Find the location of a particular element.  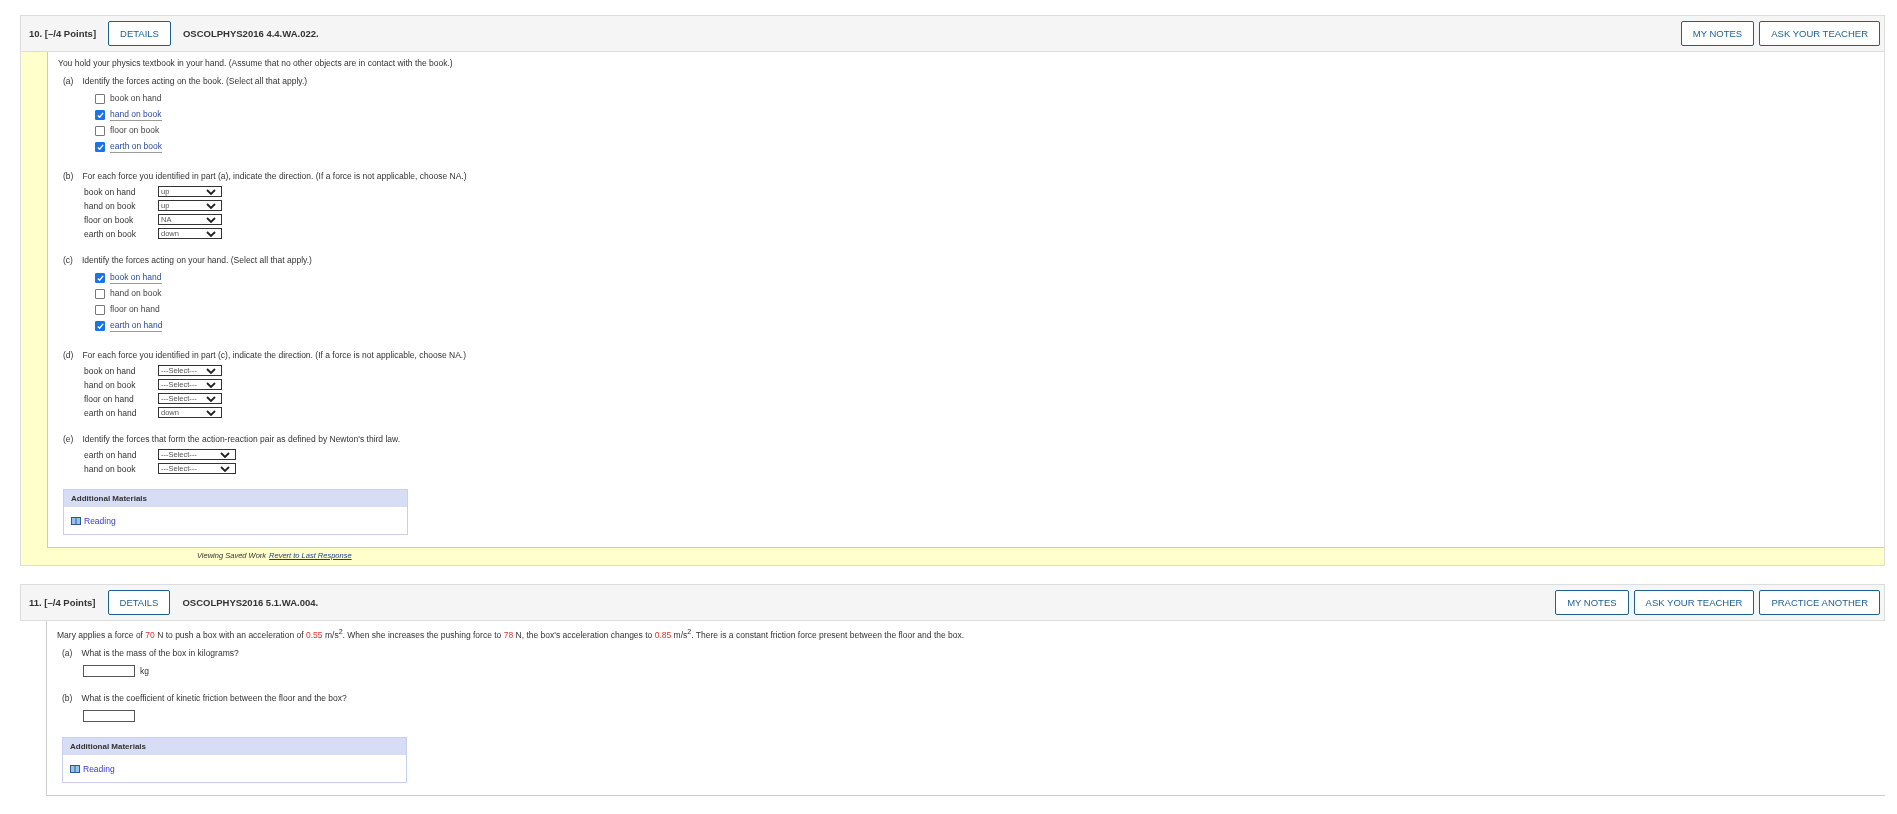

force-label: floor on book is located at coordinates (109, 219).